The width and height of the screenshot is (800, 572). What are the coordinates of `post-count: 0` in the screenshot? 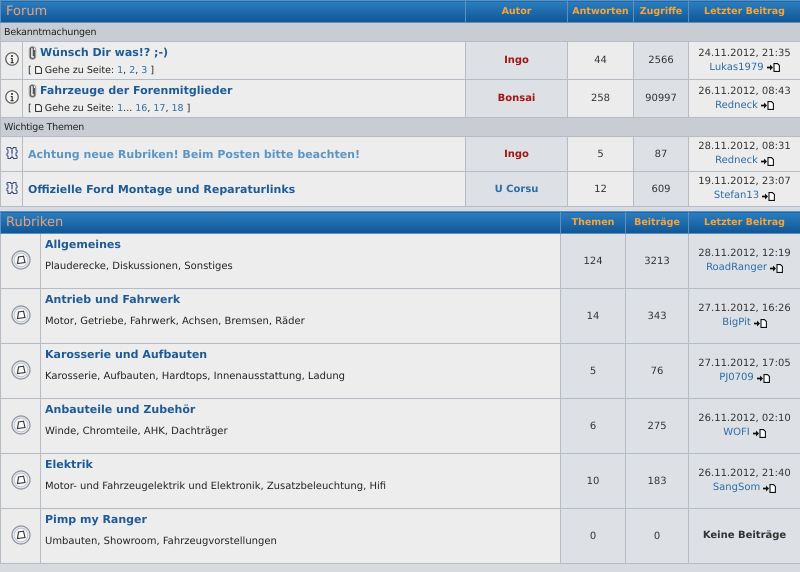 It's located at (657, 536).